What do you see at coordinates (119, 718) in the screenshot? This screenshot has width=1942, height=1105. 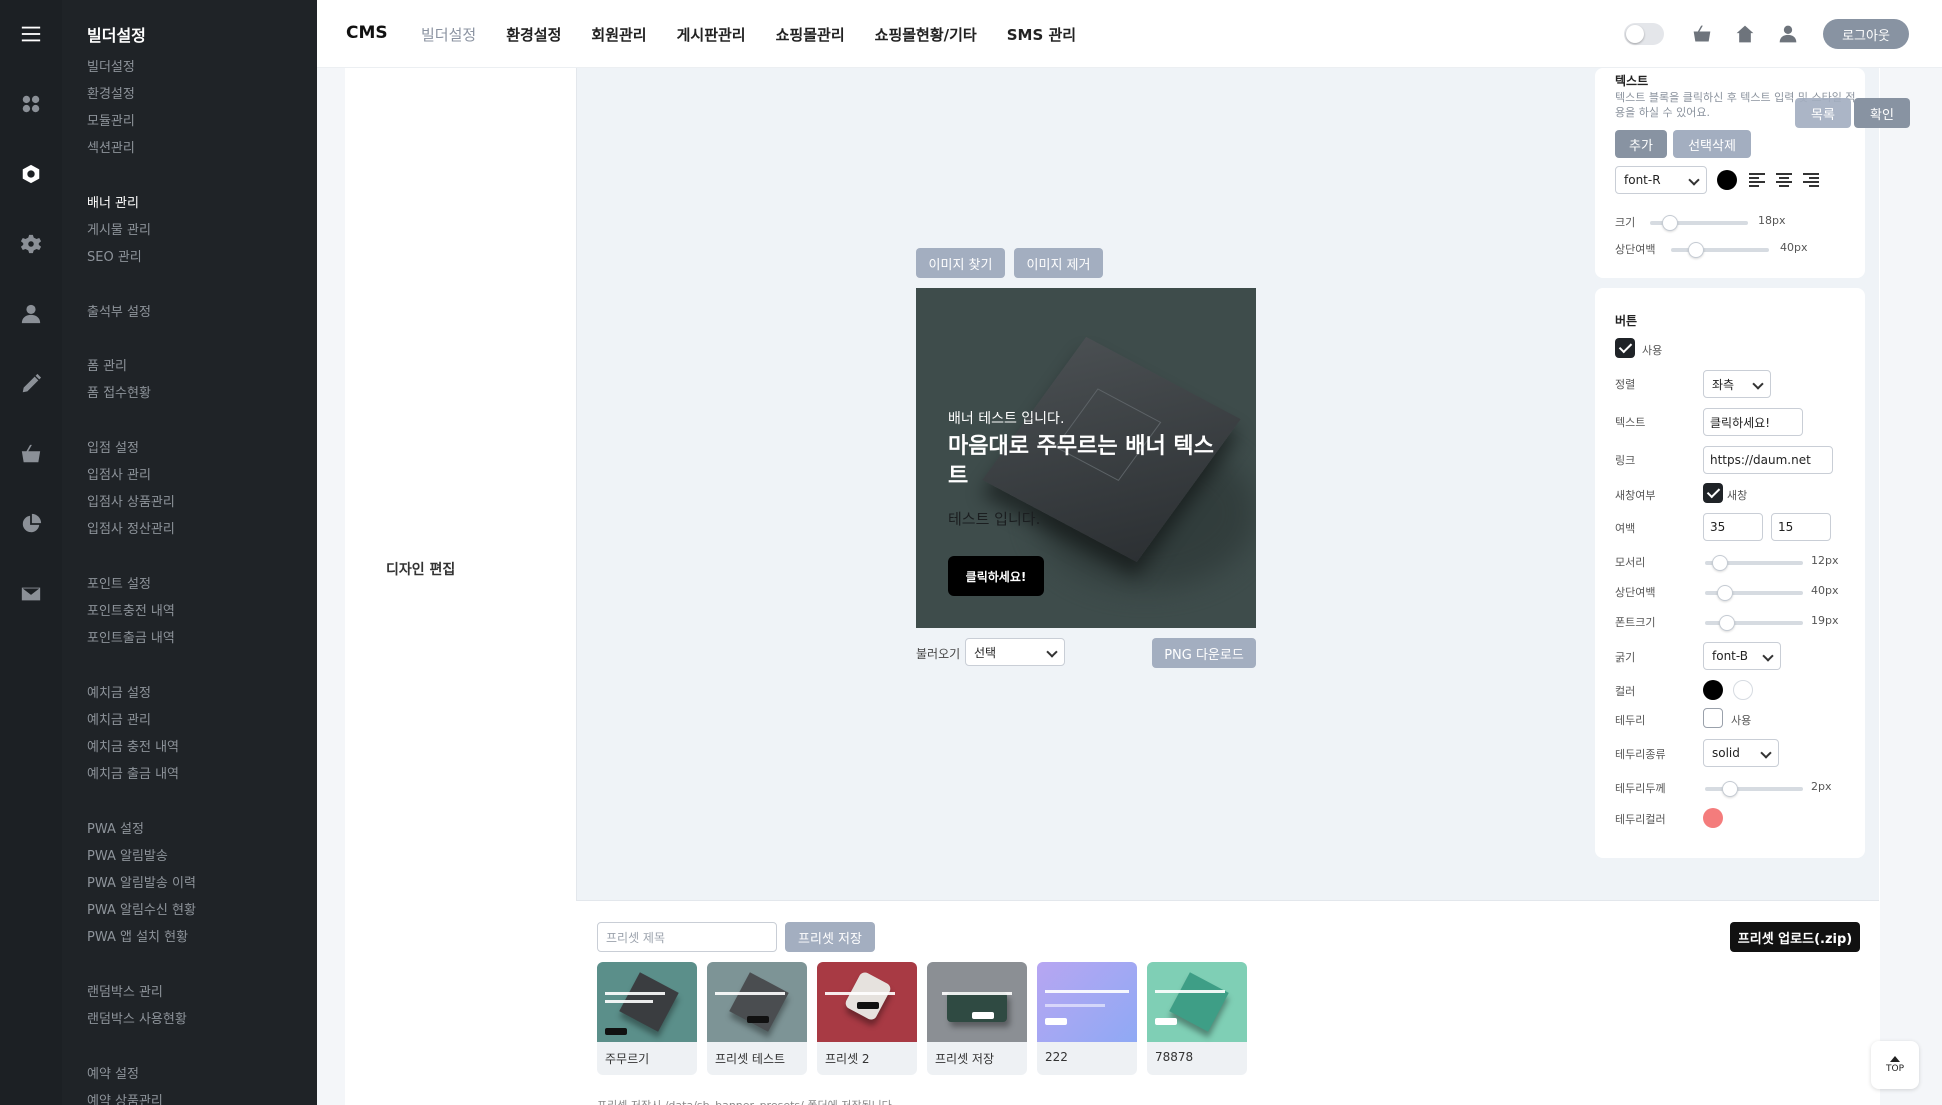 I see `sidebar-item: 예치금 관리` at bounding box center [119, 718].